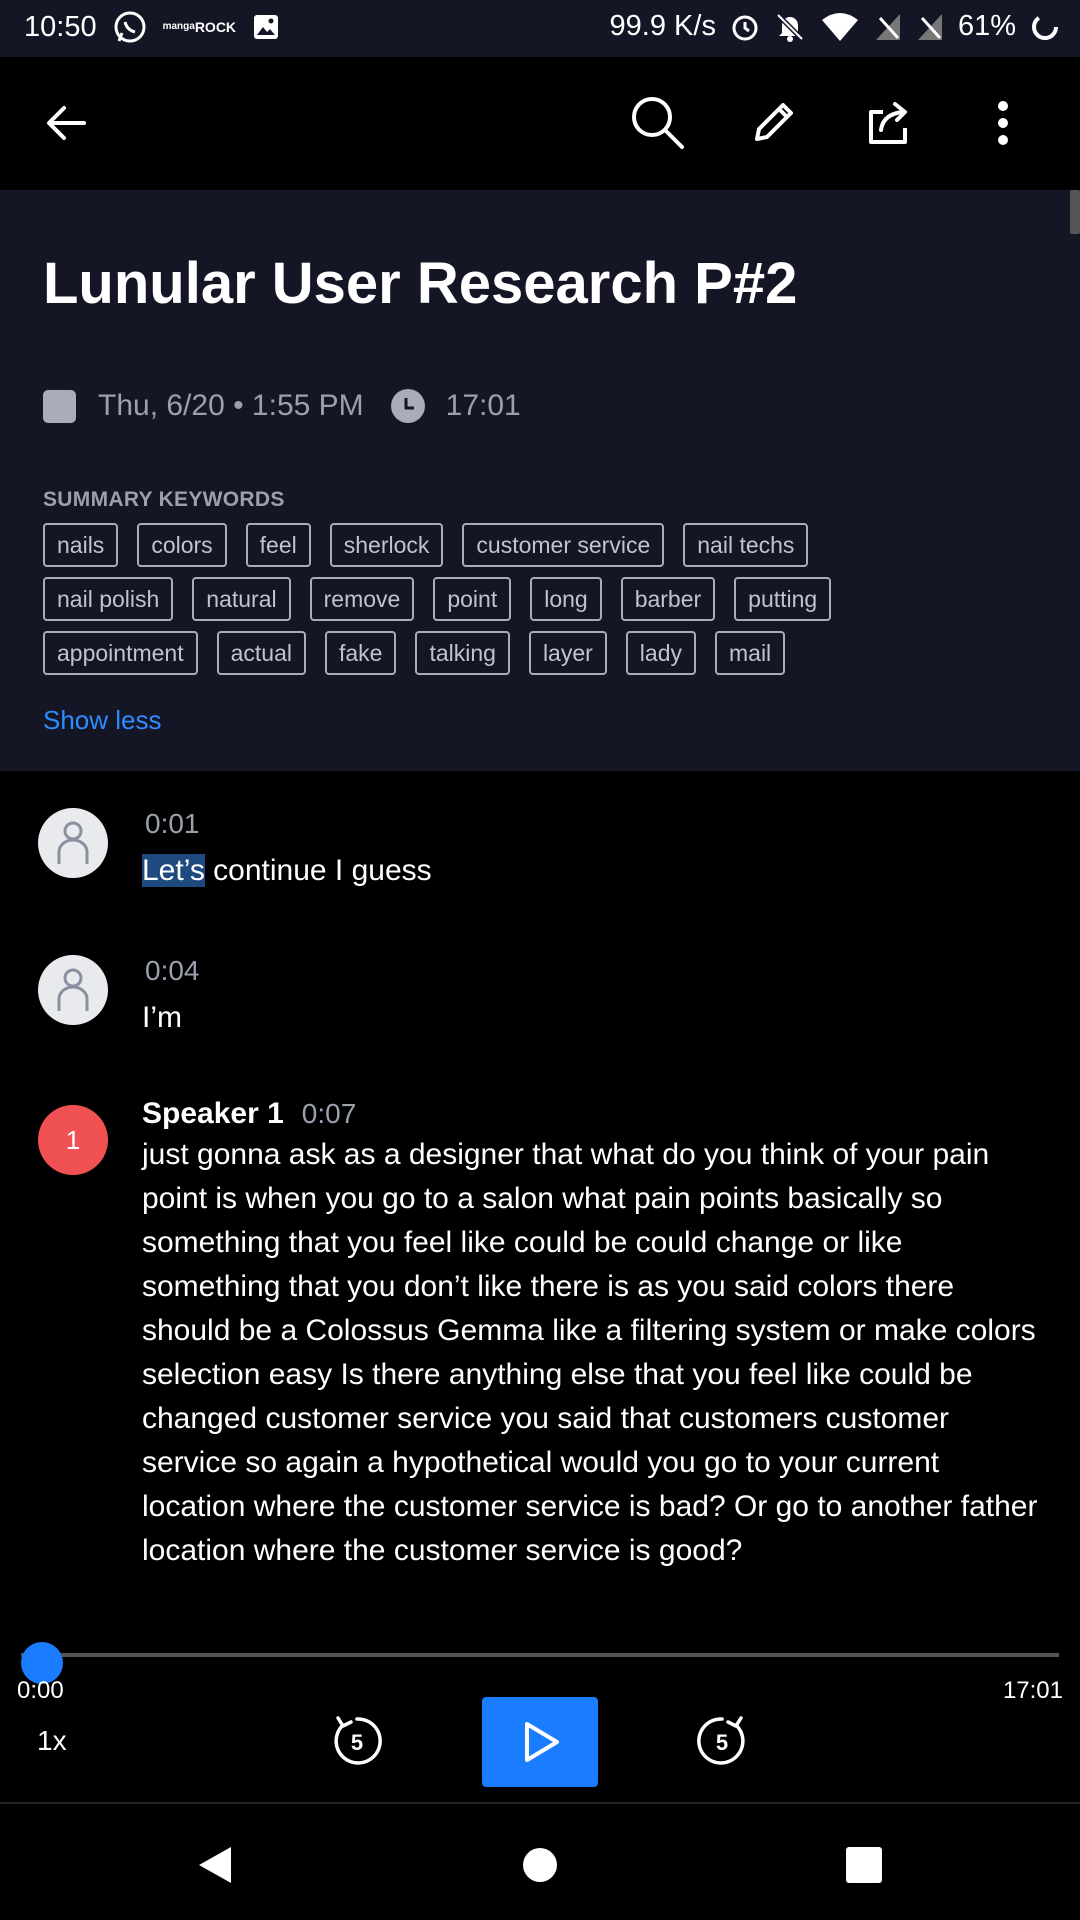 This screenshot has height=1920, width=1080. What do you see at coordinates (540, 123) in the screenshot?
I see `app-bar` at bounding box center [540, 123].